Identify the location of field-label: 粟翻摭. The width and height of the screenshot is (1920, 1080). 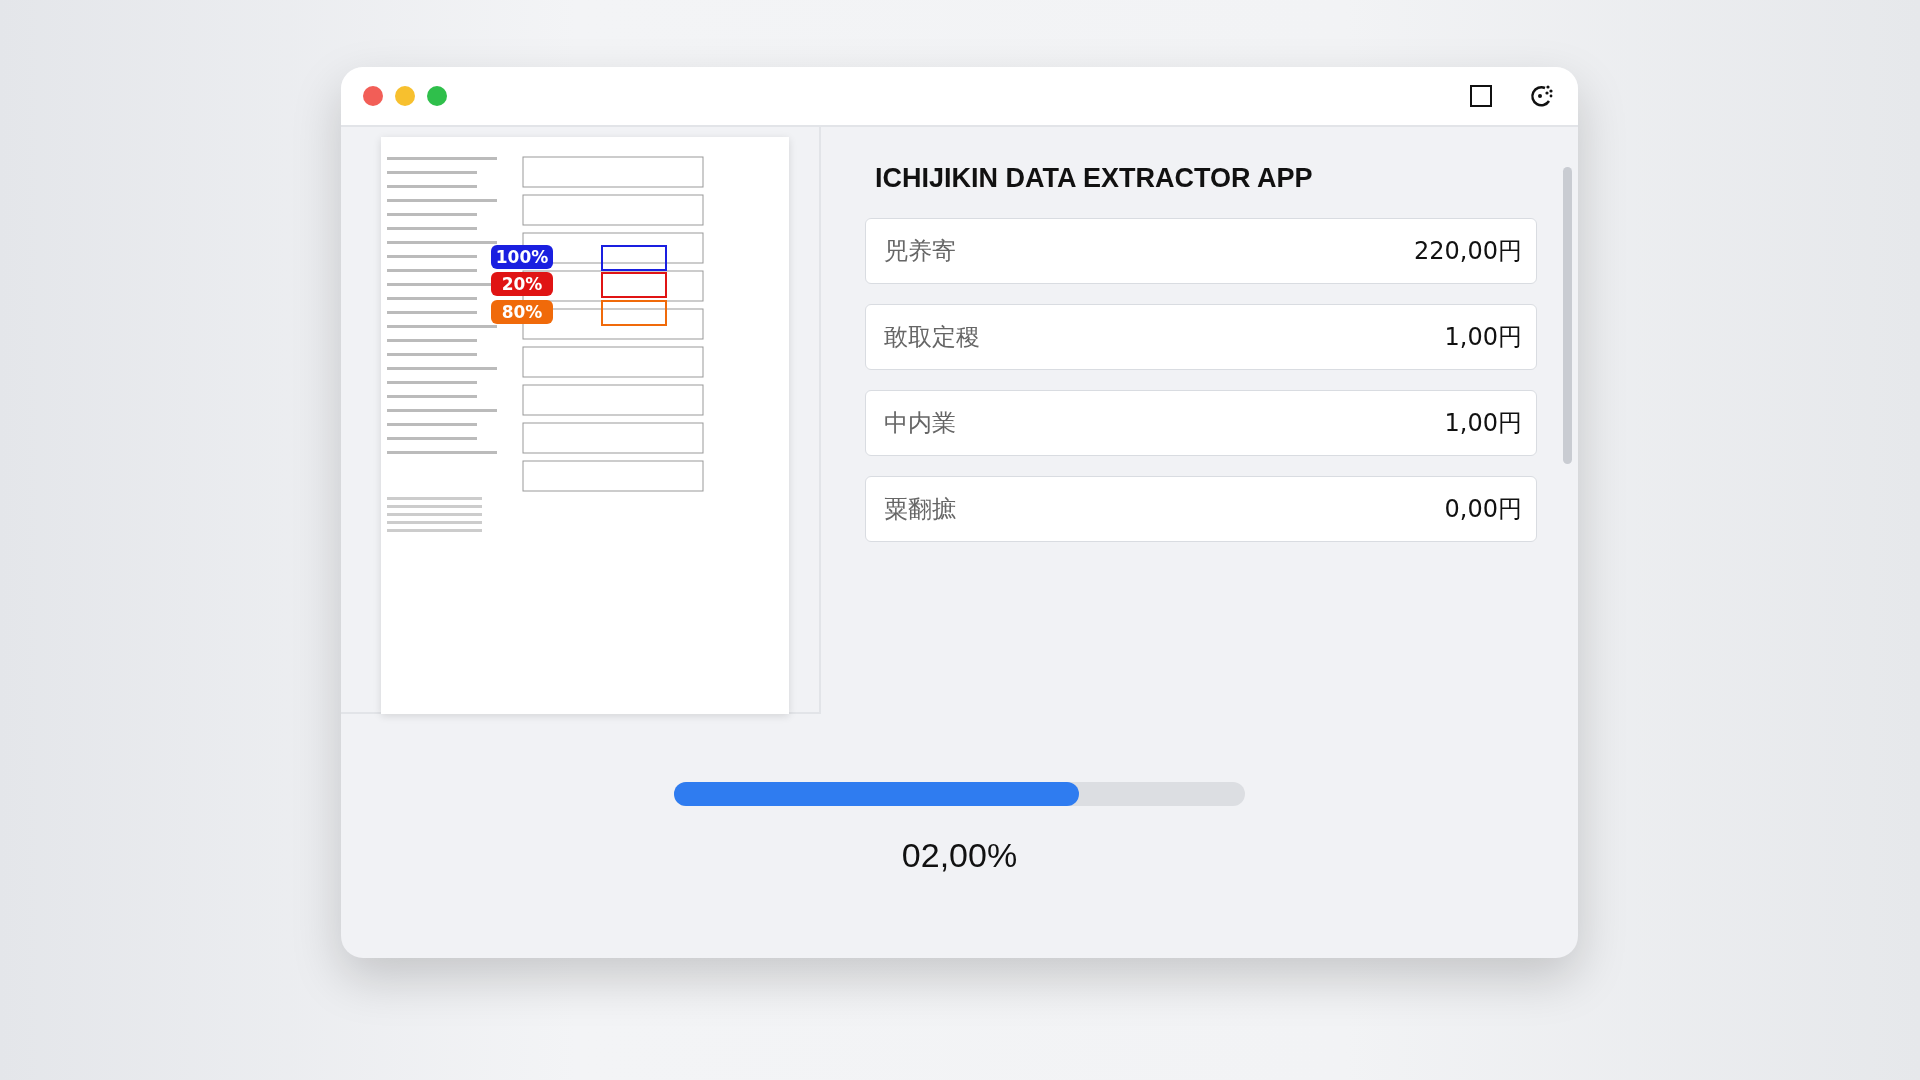
(920, 509).